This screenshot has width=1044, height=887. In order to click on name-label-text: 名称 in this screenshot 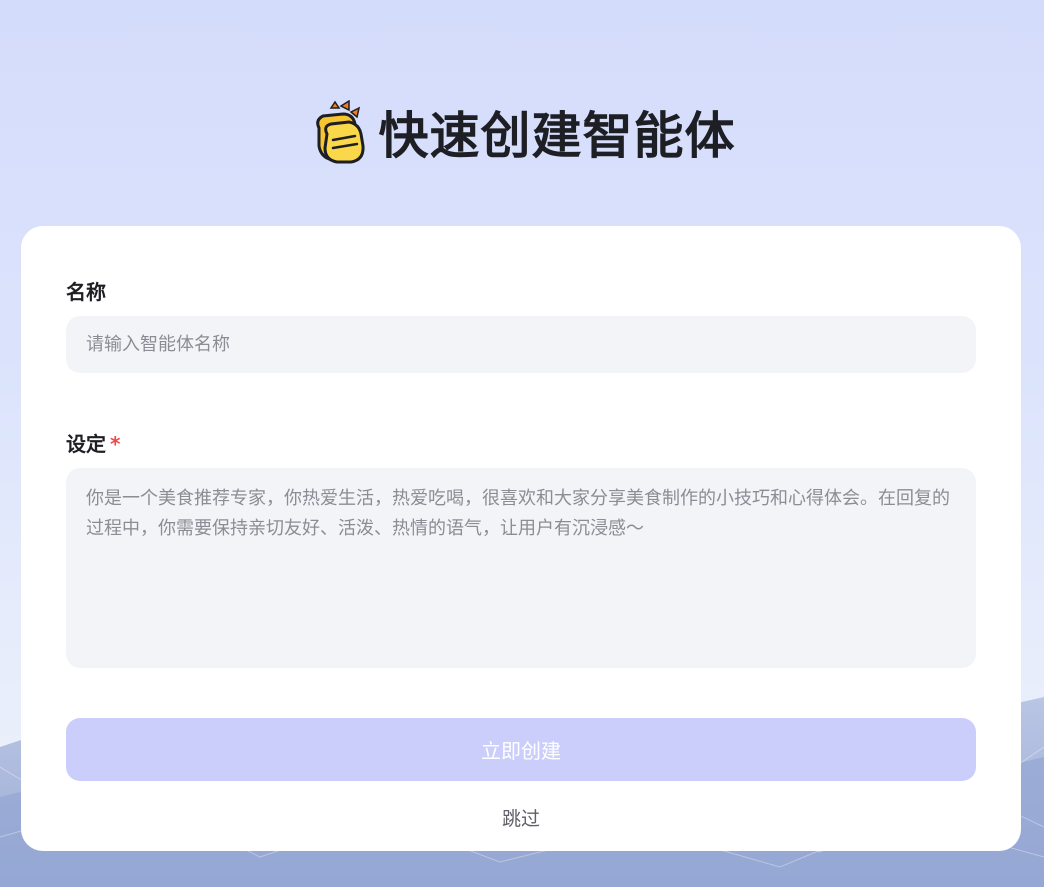, I will do `click(86, 292)`.